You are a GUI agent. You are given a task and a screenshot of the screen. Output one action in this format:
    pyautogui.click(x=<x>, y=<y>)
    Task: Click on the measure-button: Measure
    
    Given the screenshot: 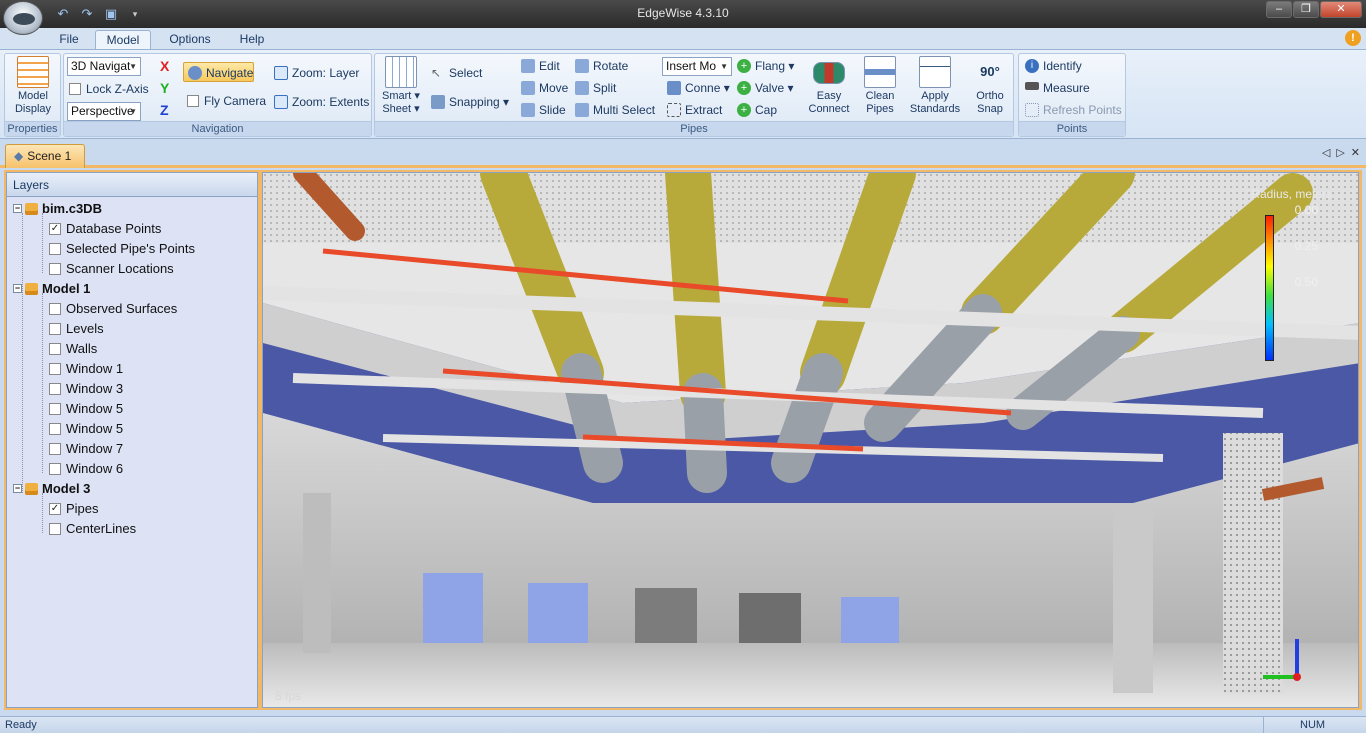 What is the action you would take?
    pyautogui.click(x=1057, y=88)
    